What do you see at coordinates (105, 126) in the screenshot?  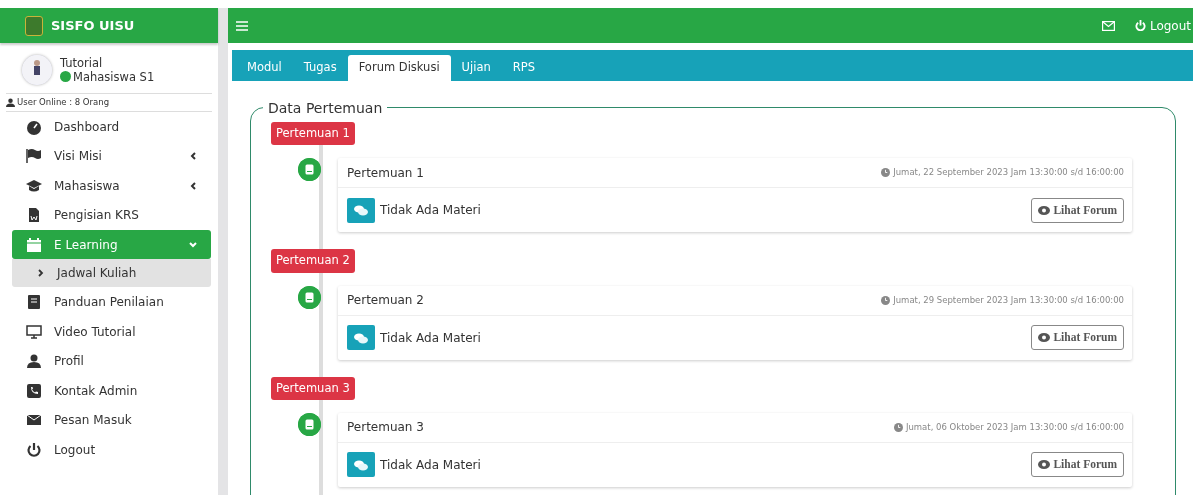 I see `sidebar-item: Dashboard` at bounding box center [105, 126].